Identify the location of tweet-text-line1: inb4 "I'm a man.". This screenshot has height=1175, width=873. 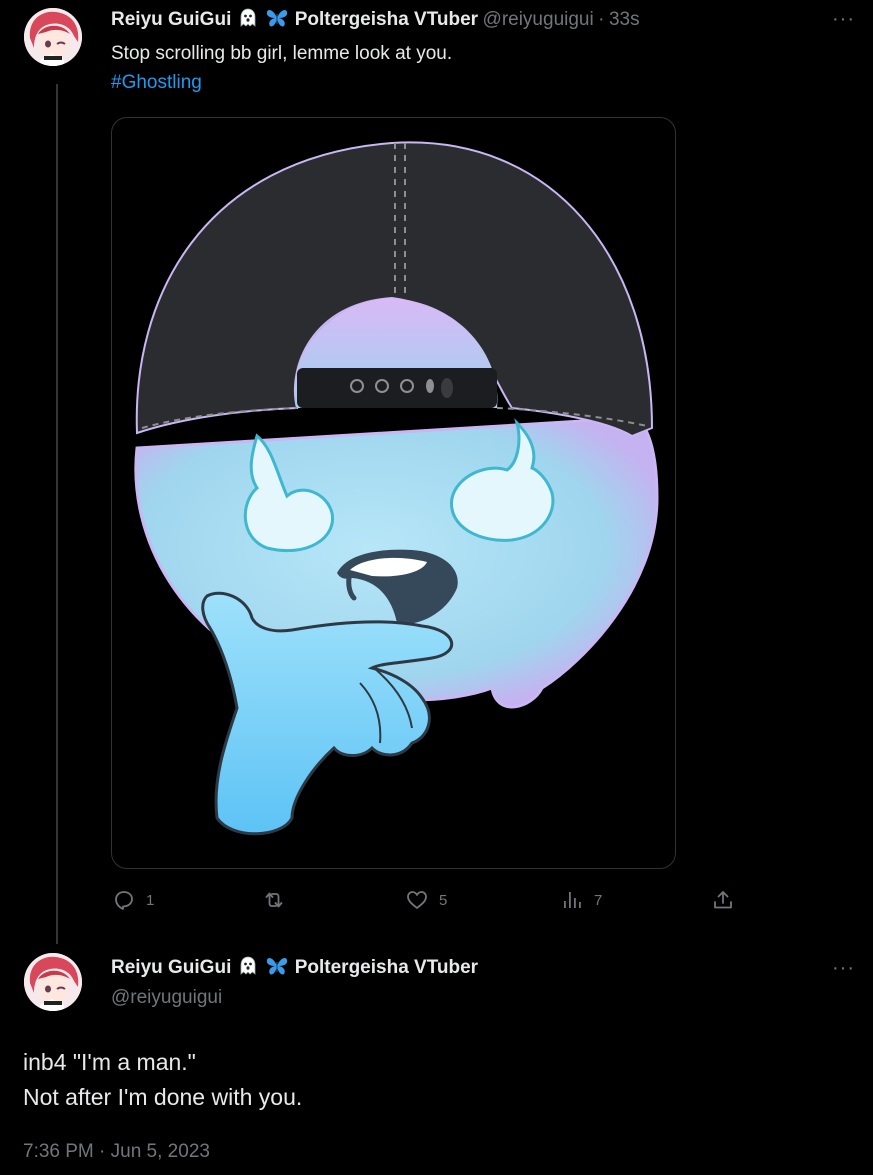
(109, 1062).